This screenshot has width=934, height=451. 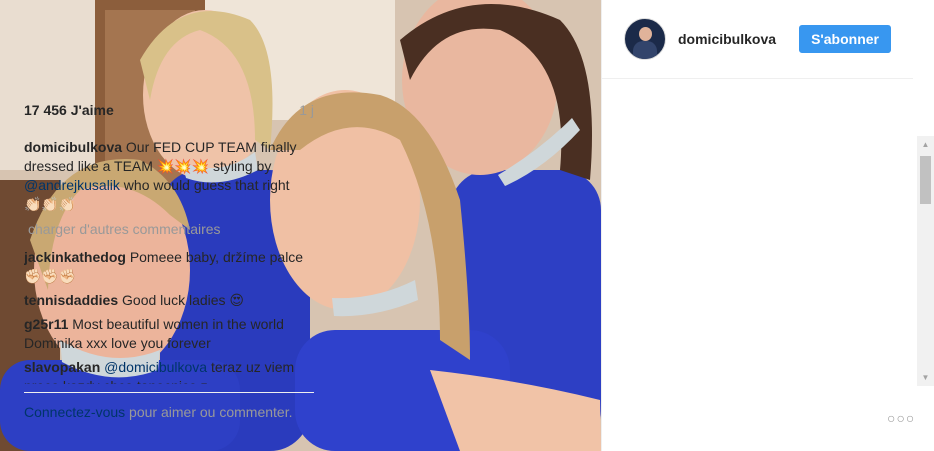 I want to click on likes-count: 17 456 J'aime, so click(x=69, y=110).